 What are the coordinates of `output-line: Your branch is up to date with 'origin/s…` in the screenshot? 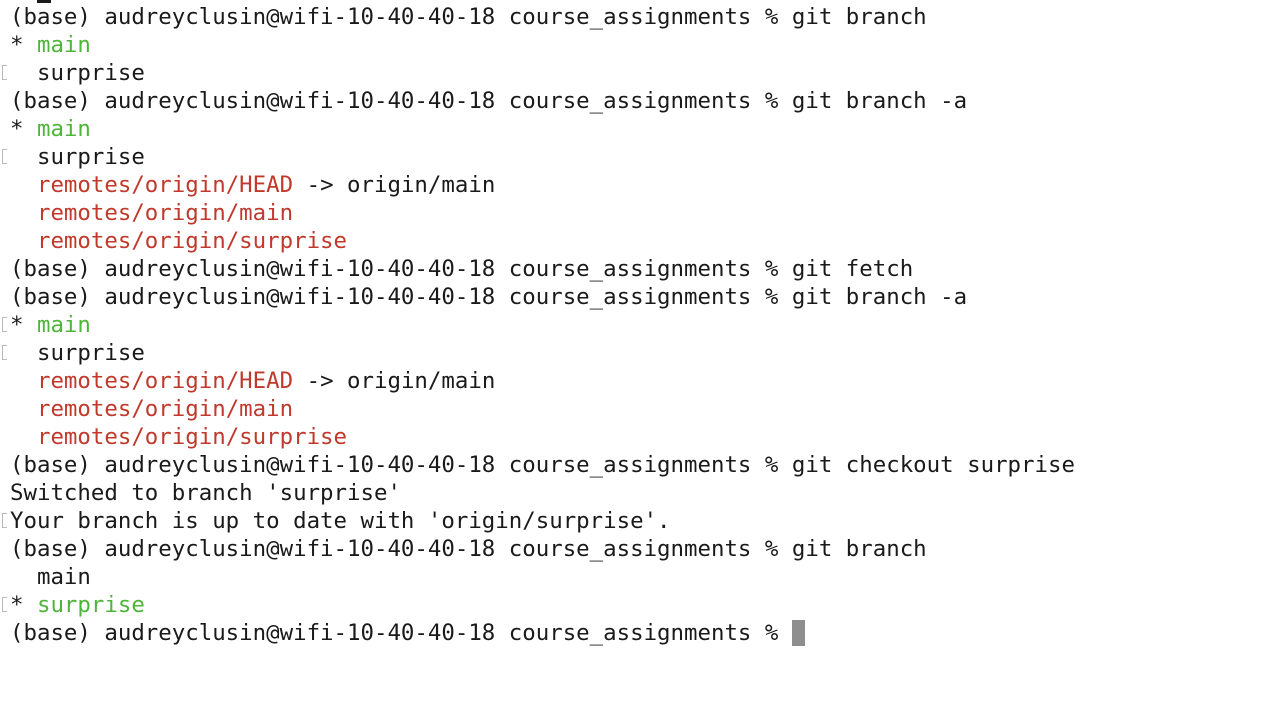 It's located at (632, 521).